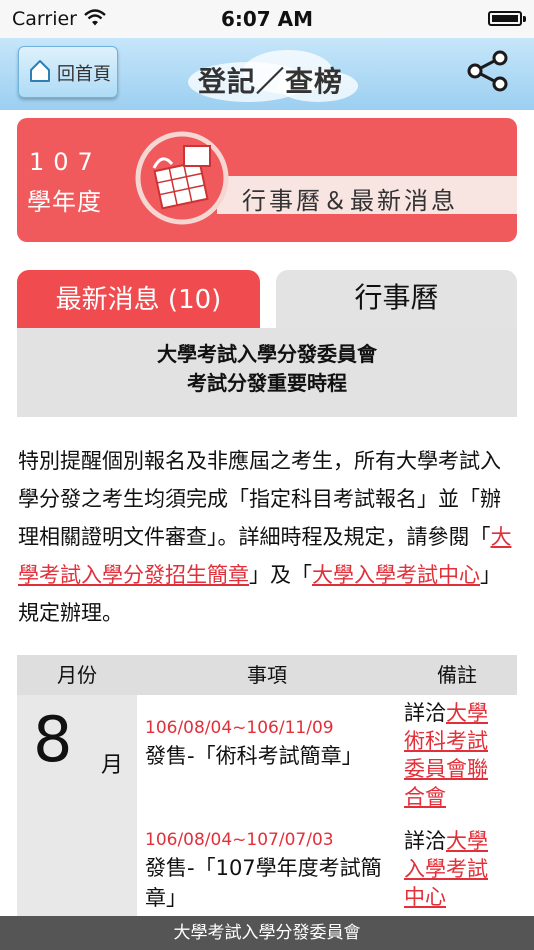 The image size is (534, 950). Describe the element at coordinates (267, 383) in the screenshot. I see `heading-line-2: 考試分發重要時程` at that location.